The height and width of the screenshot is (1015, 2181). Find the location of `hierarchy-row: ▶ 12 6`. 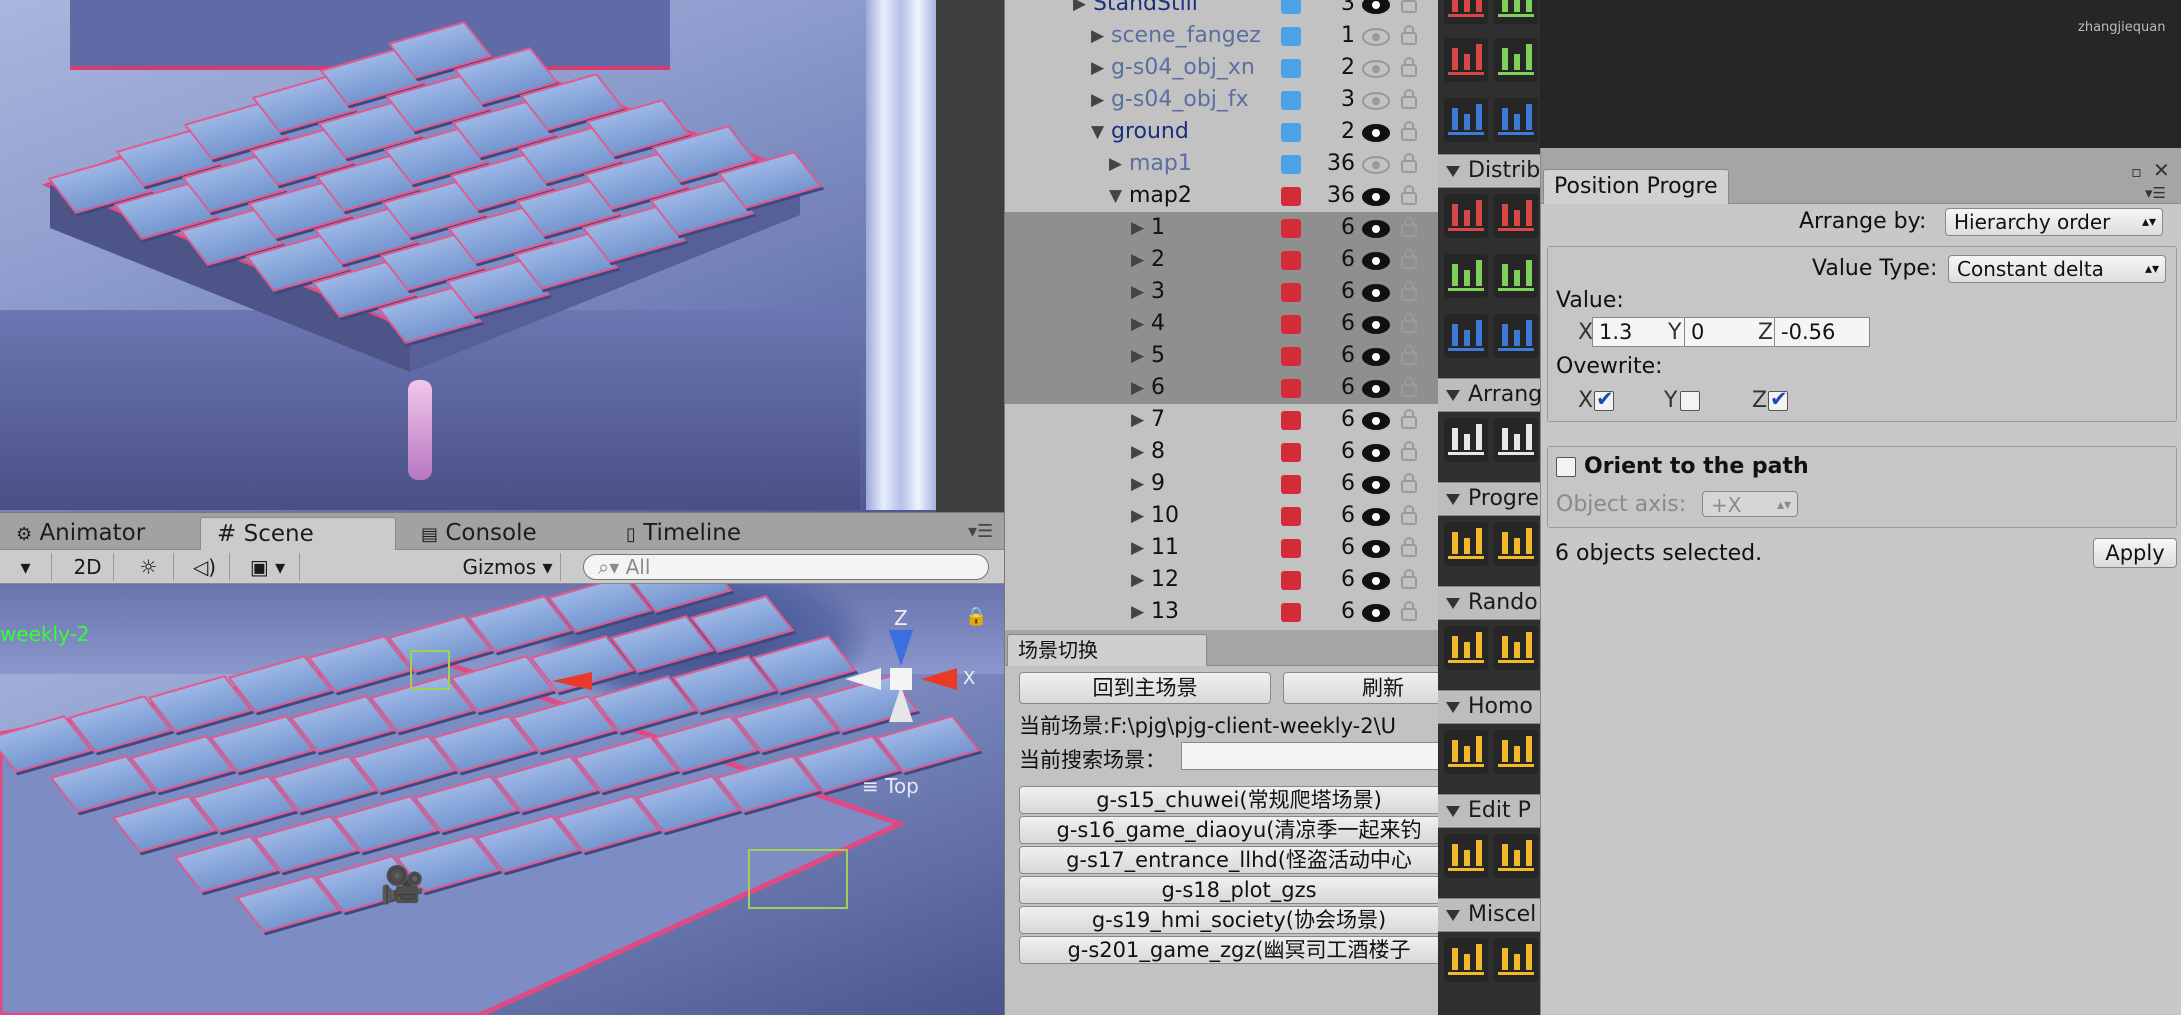

hierarchy-row: ▶ 12 6 is located at coordinates (1221, 580).